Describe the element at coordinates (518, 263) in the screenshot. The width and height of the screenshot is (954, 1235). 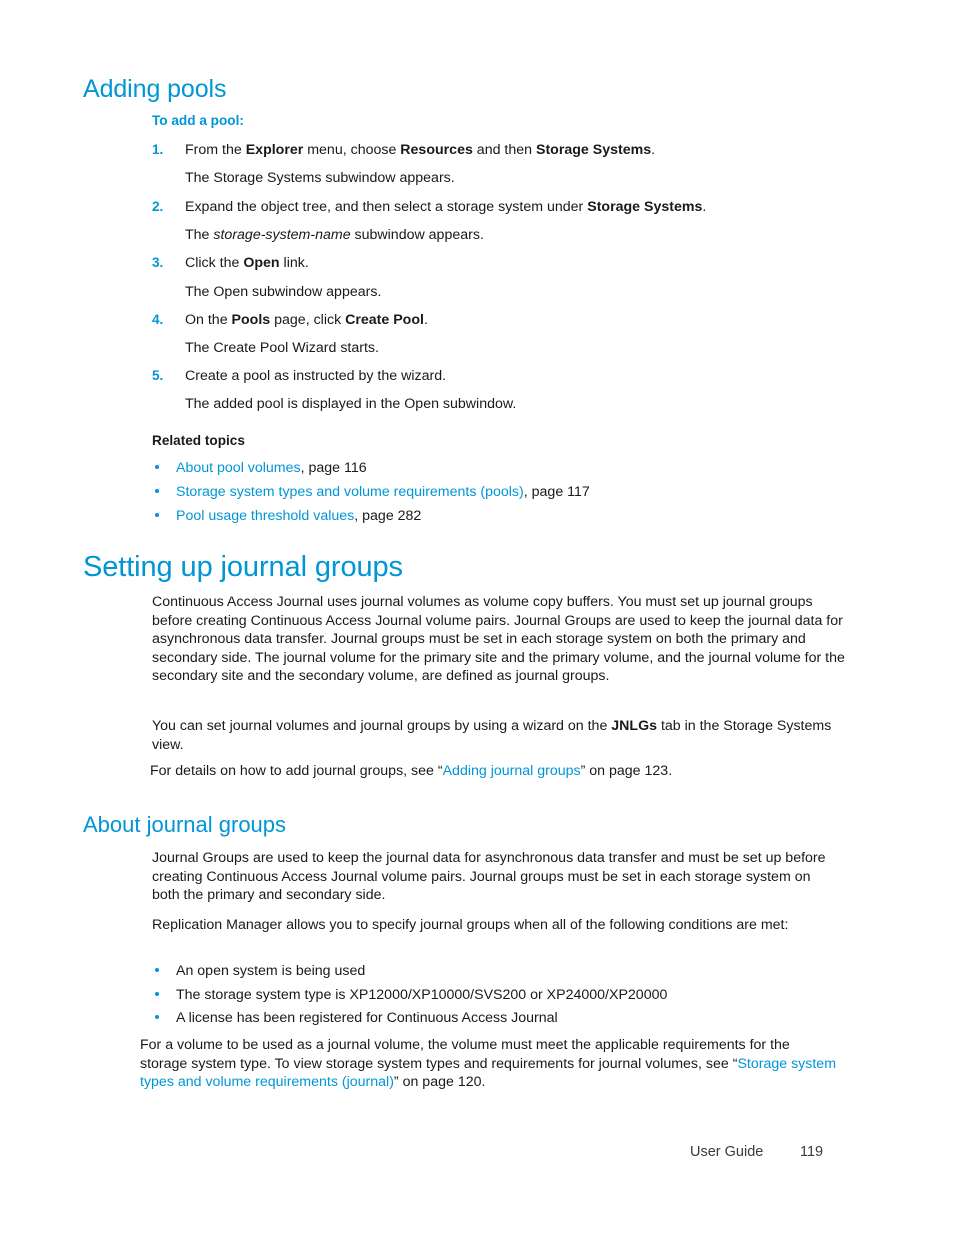
I see `step-text: Click the Open link.` at that location.